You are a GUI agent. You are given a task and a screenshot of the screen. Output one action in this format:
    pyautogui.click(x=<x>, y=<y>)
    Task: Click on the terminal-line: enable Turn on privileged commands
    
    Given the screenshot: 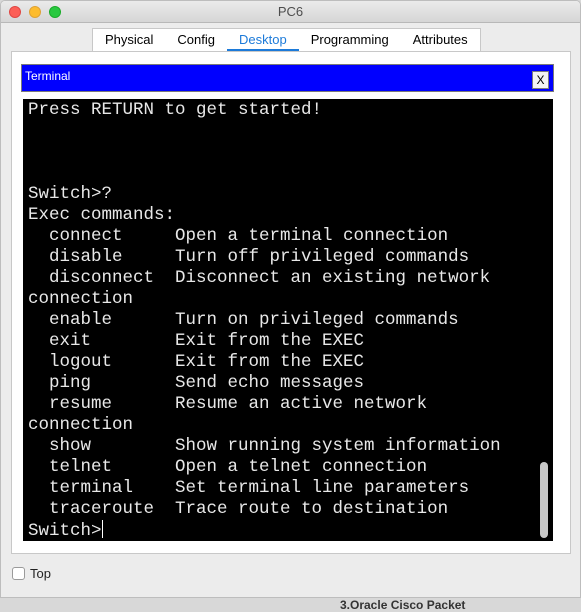 What is the action you would take?
    pyautogui.click(x=254, y=320)
    